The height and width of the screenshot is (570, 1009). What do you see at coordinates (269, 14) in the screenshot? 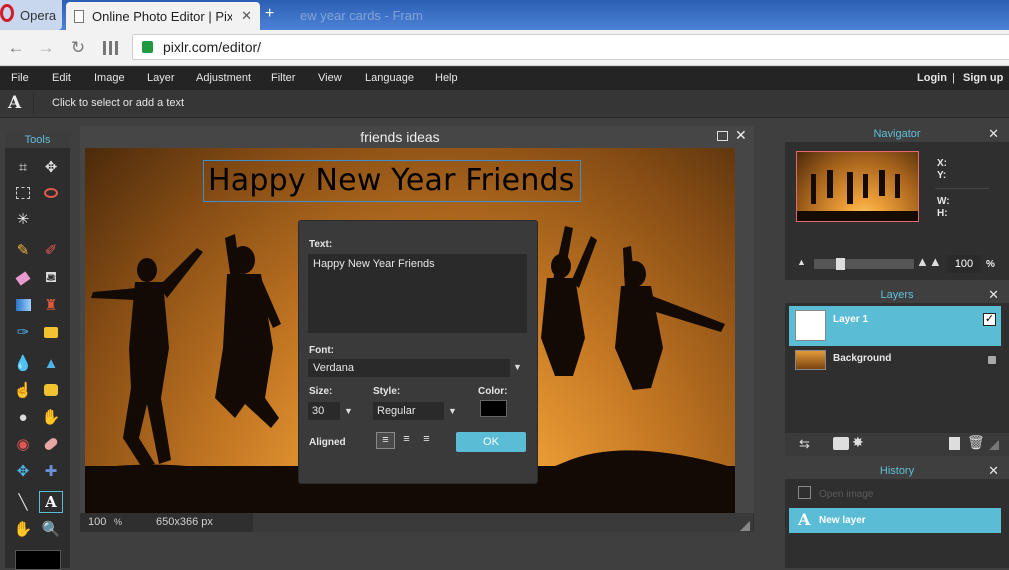
I see `new-tab-icon: +` at bounding box center [269, 14].